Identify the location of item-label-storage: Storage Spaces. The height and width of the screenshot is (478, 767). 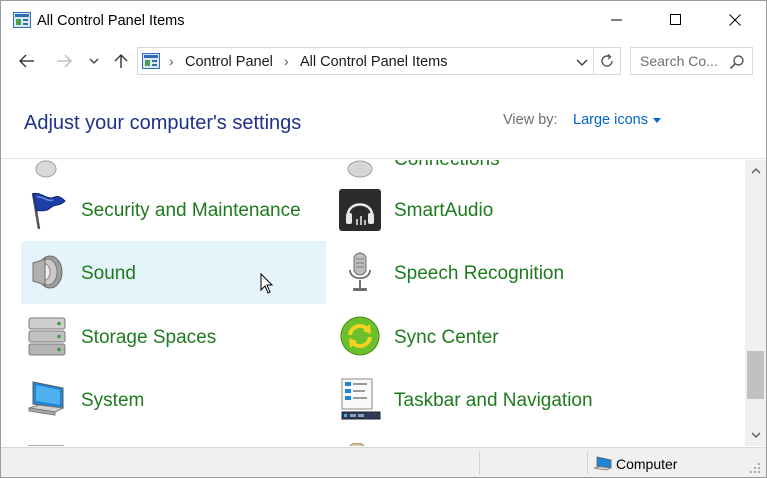
(149, 337).